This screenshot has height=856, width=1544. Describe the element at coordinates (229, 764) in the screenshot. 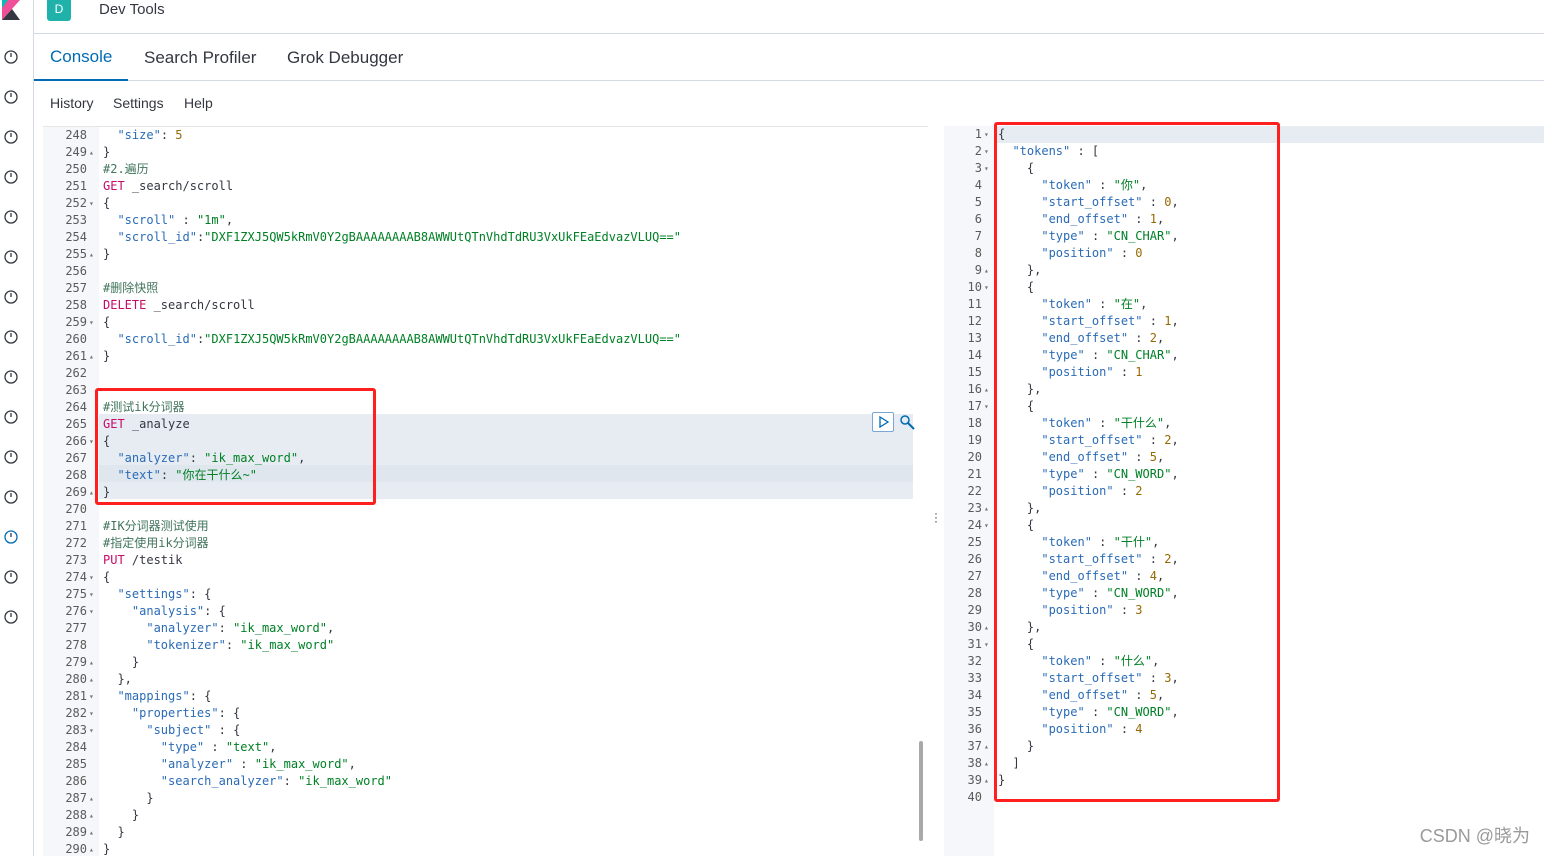

I see `request-code-line: "analyzer" : "ik_max_word",` at that location.